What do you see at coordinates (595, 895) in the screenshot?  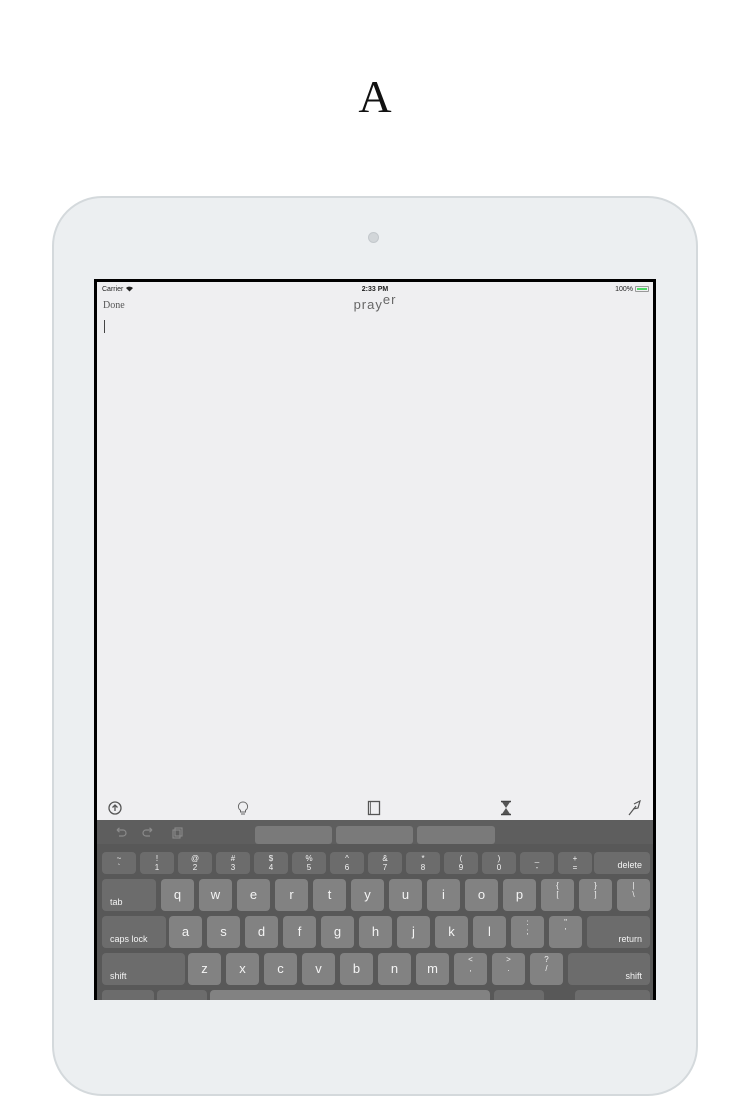 I see `key-bracket-1: }]` at bounding box center [595, 895].